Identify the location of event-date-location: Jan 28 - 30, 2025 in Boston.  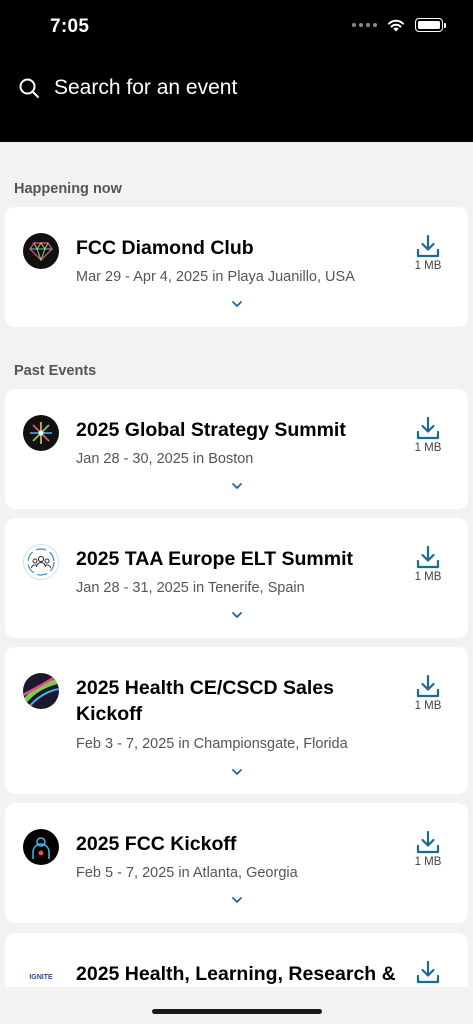
(165, 459).